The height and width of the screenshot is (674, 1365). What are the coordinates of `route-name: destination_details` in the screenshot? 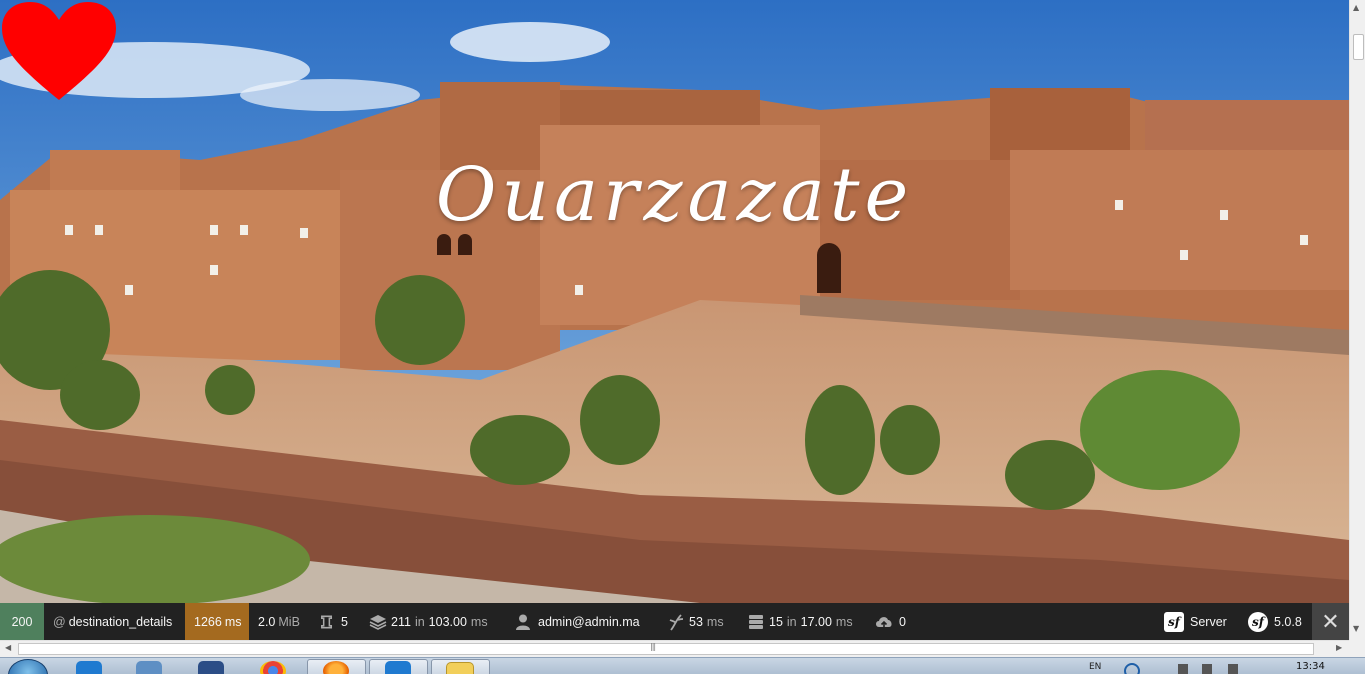 It's located at (120, 621).